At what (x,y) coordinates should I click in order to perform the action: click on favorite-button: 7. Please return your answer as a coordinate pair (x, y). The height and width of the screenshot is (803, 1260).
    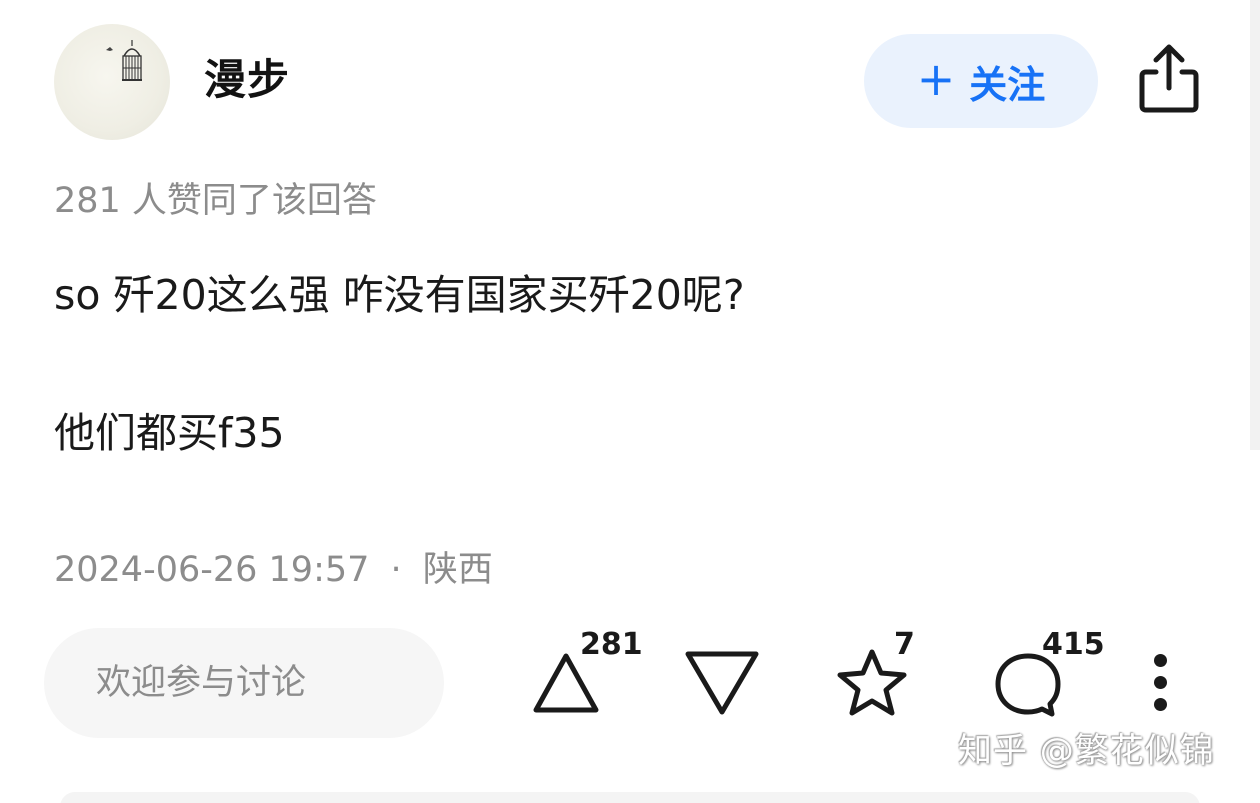
    Looking at the image, I should click on (879, 676).